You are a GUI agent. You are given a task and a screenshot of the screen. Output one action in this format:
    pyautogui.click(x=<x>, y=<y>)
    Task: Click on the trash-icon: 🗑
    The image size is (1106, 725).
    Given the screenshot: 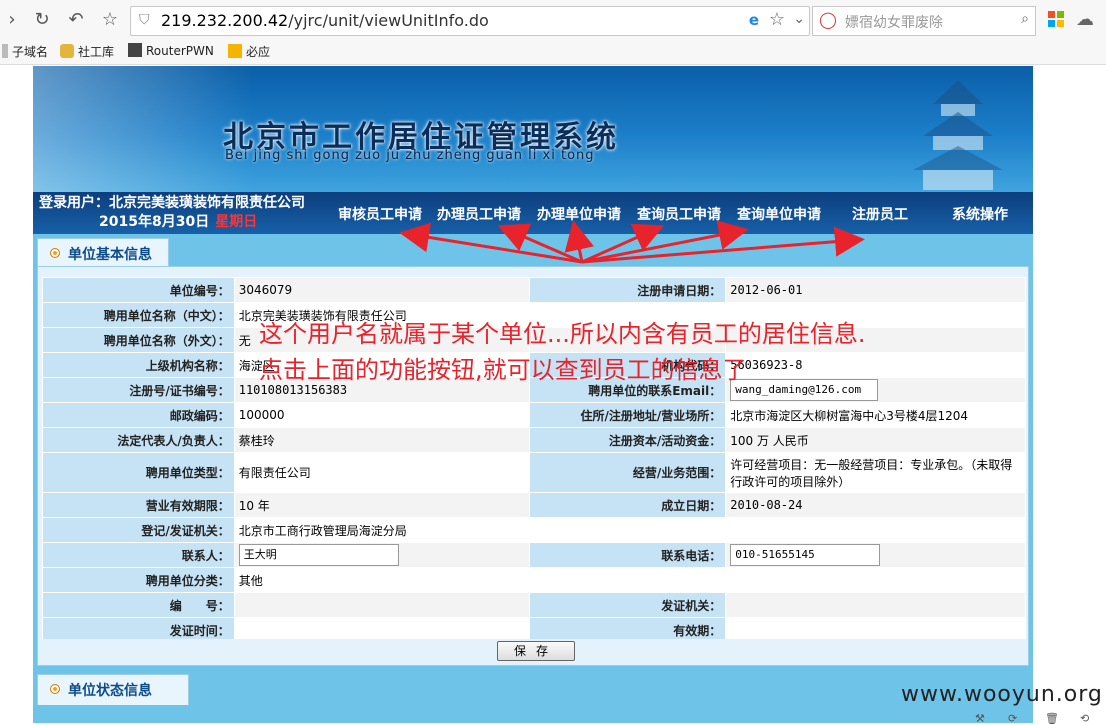 What is the action you would take?
    pyautogui.click(x=1052, y=718)
    